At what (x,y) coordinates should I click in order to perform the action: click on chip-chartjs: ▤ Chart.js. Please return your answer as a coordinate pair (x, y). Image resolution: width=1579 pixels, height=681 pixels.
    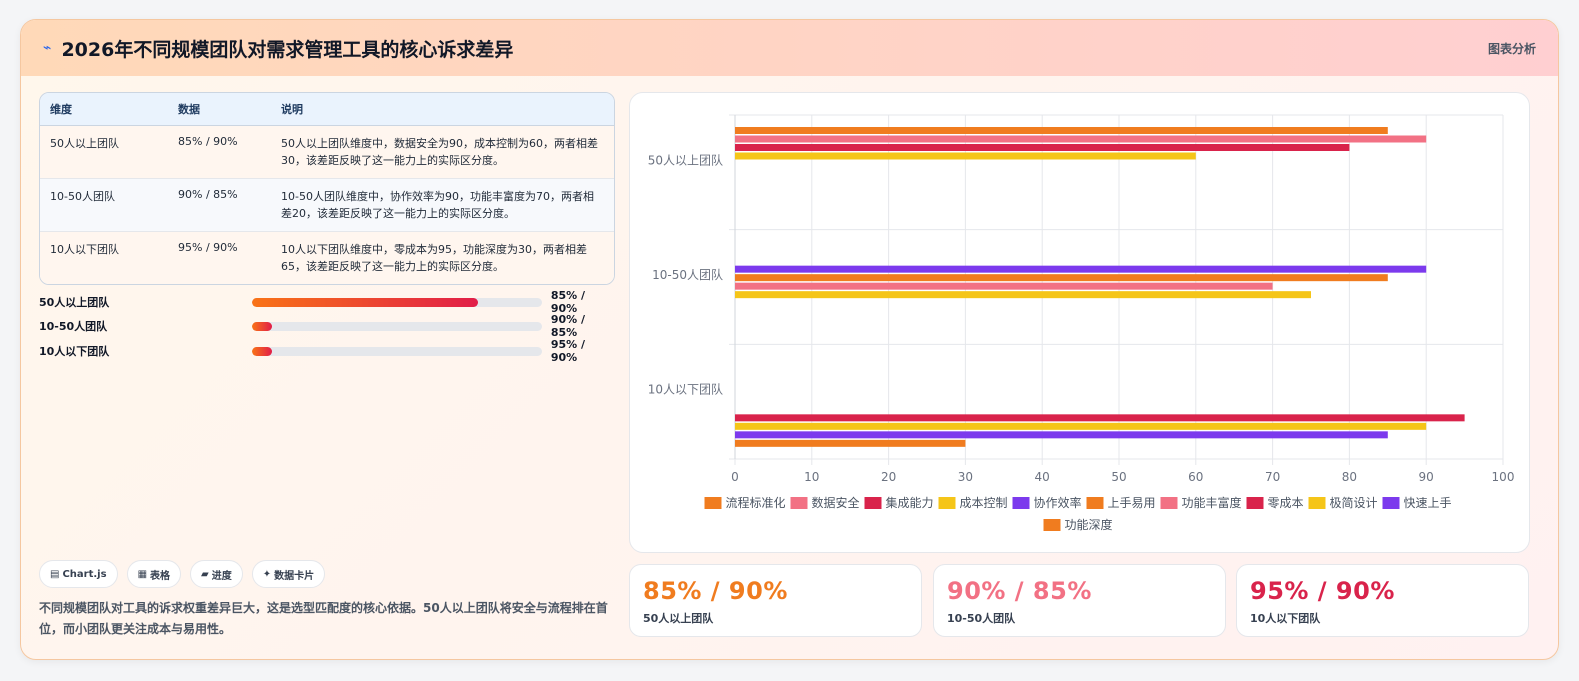
    Looking at the image, I should click on (78, 574).